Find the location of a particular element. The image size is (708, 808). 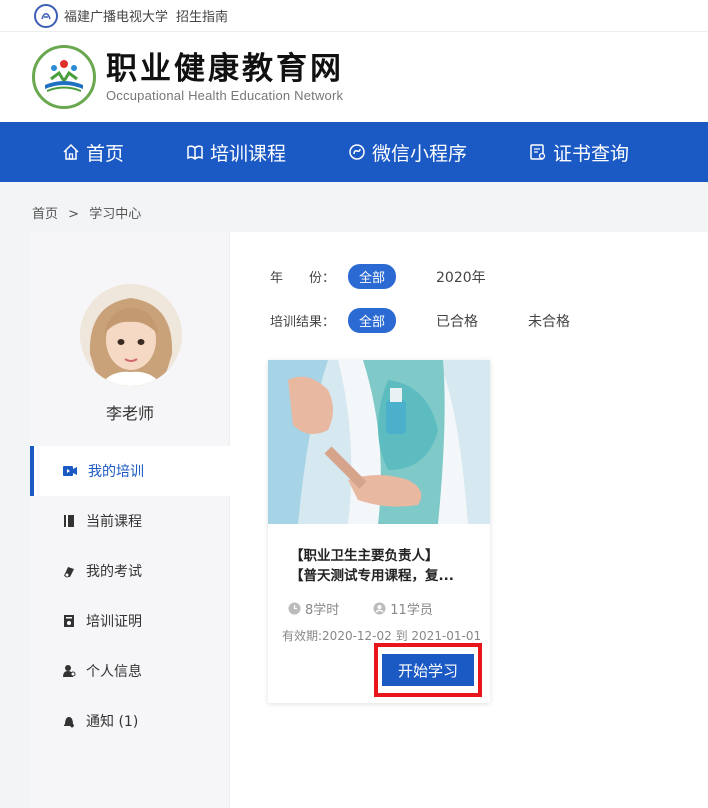

start-learning-button: 开始学习 is located at coordinates (428, 670).